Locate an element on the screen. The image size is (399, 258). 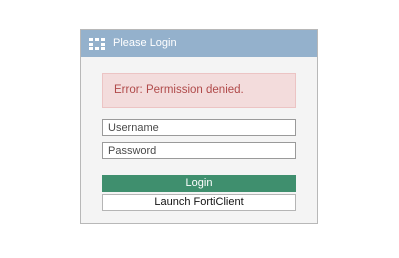
panel-title: Please Login is located at coordinates (145, 43).